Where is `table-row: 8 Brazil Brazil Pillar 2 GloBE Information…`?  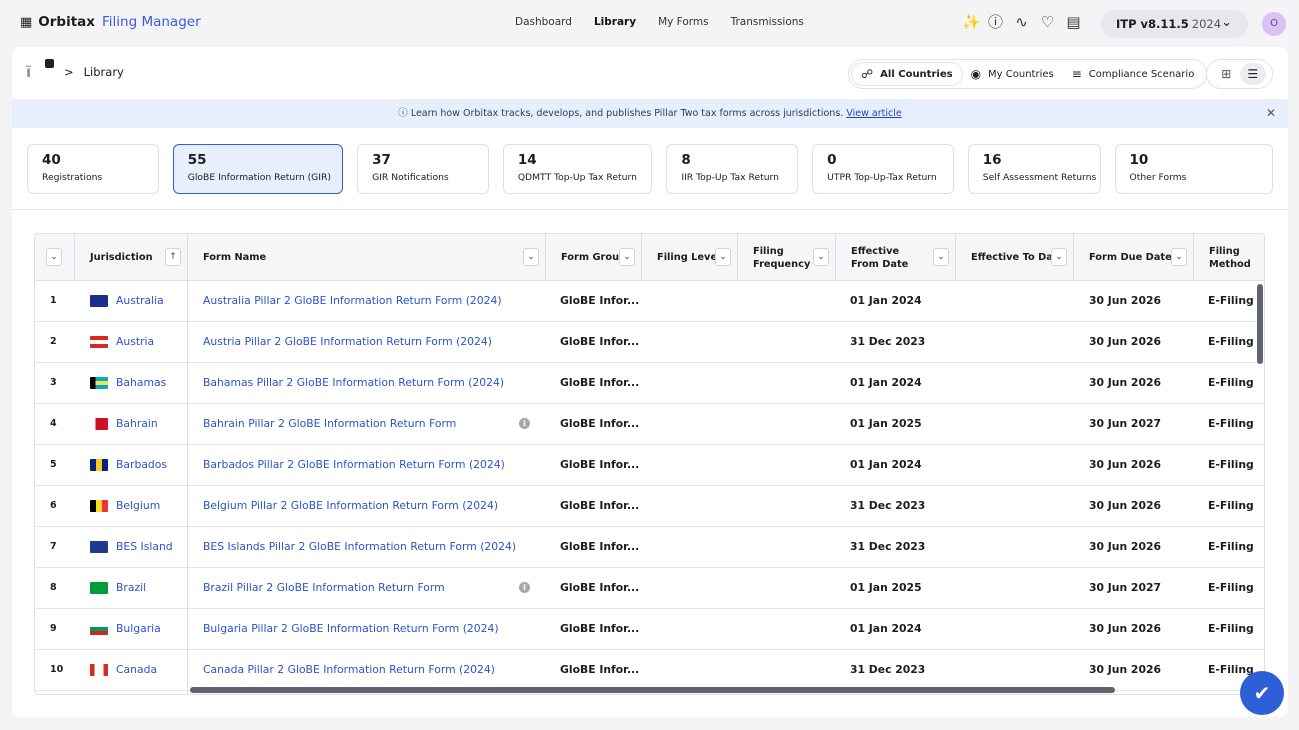 table-row: 8 Brazil Brazil Pillar 2 GloBE Information… is located at coordinates (649, 588).